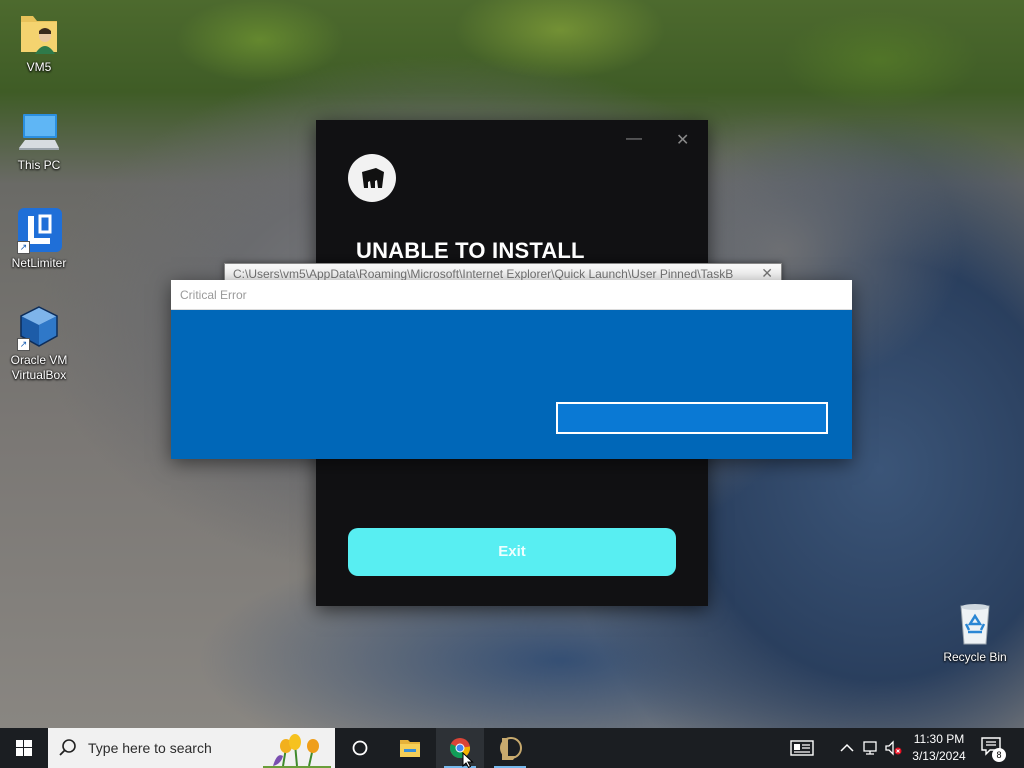  What do you see at coordinates (893, 748) in the screenshot?
I see `volume-muted-icon` at bounding box center [893, 748].